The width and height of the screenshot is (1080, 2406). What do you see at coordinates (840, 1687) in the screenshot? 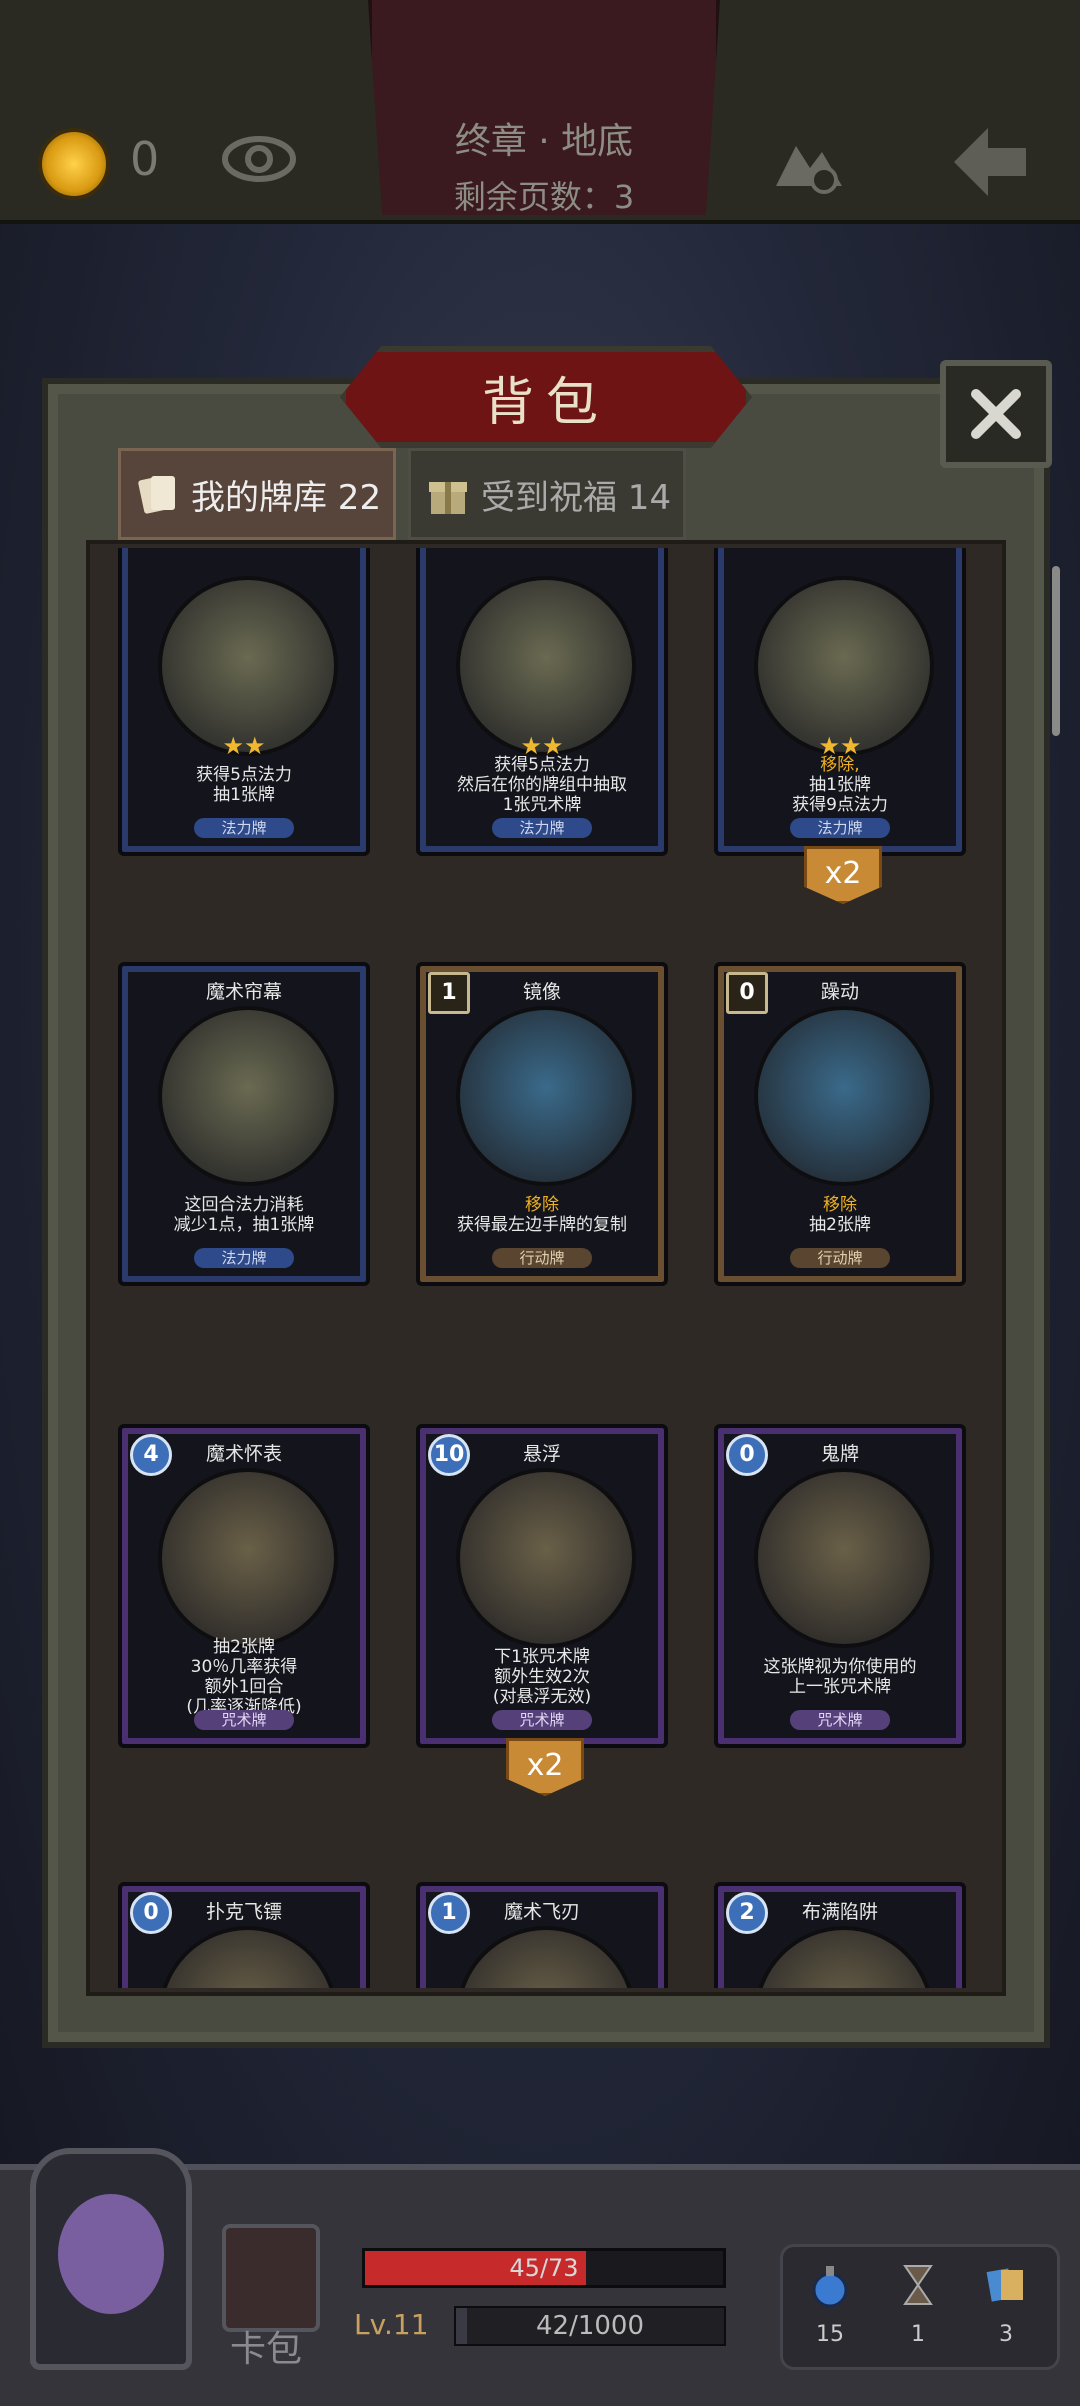
I see `card-description-line: 上一张咒术牌` at bounding box center [840, 1687].